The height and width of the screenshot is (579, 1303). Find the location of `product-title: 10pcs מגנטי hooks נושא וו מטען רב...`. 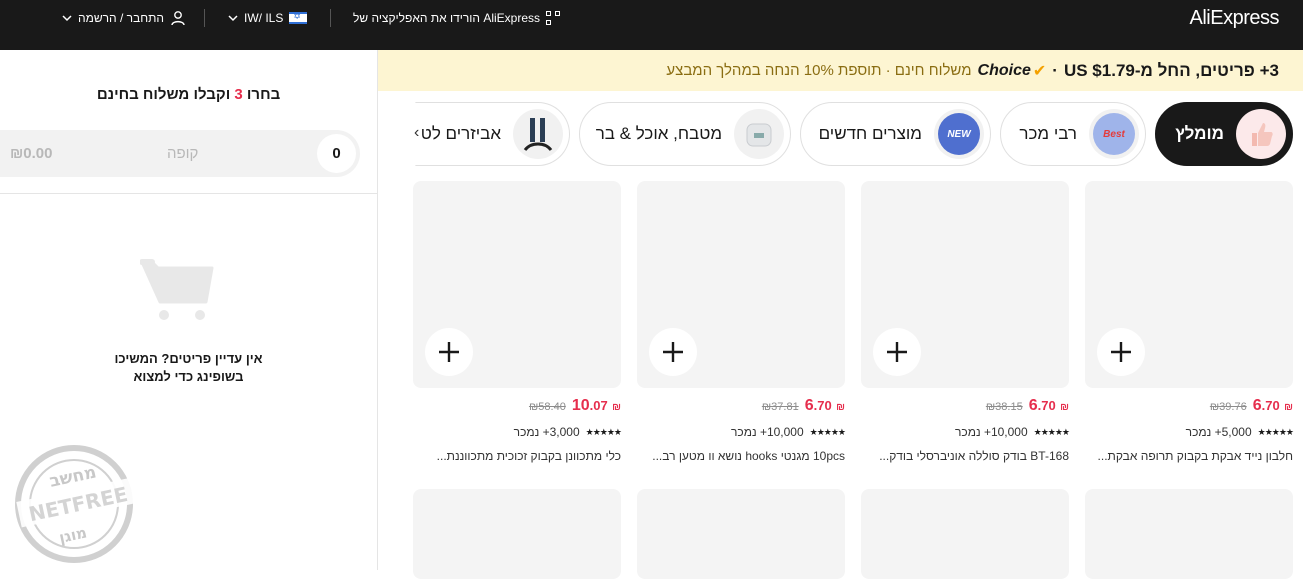

product-title: 10pcs מגנטי hooks נושא וו מטען רב... is located at coordinates (741, 456).